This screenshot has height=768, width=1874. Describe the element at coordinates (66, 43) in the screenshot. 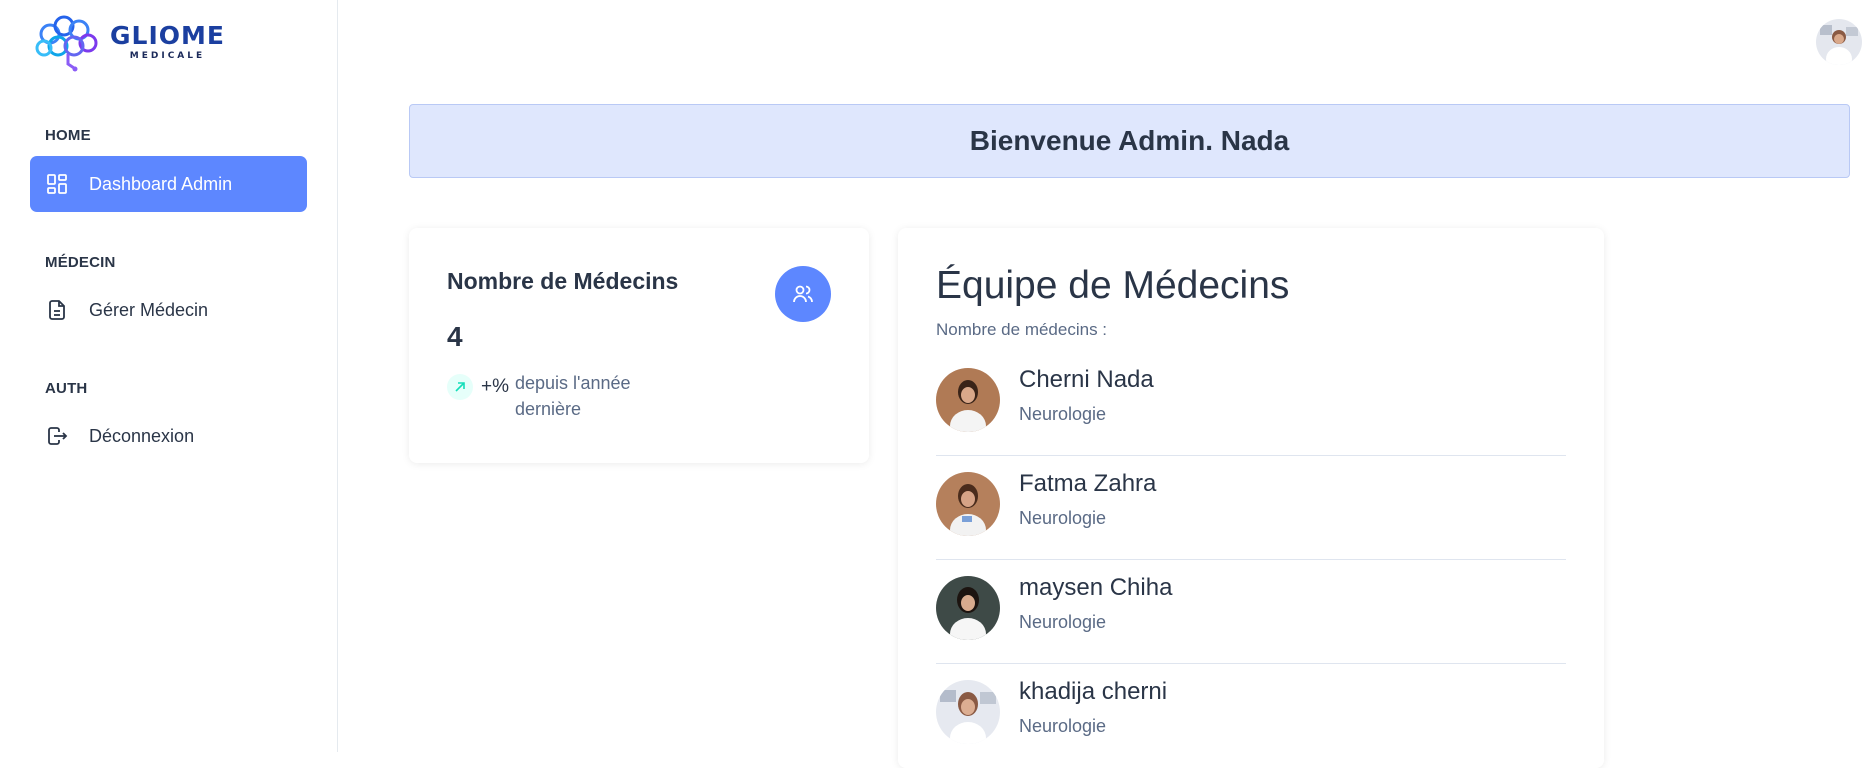

I see `brain-logo-icon` at that location.